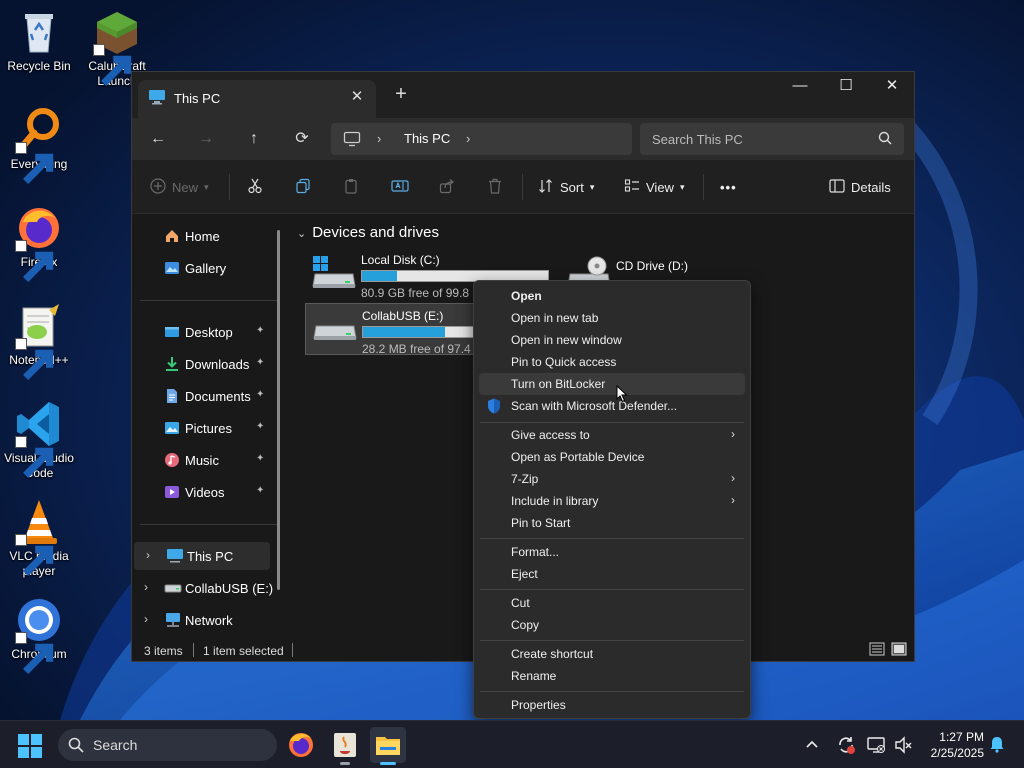 The image size is (1024, 768). I want to click on maximize-button: ☐, so click(846, 87).